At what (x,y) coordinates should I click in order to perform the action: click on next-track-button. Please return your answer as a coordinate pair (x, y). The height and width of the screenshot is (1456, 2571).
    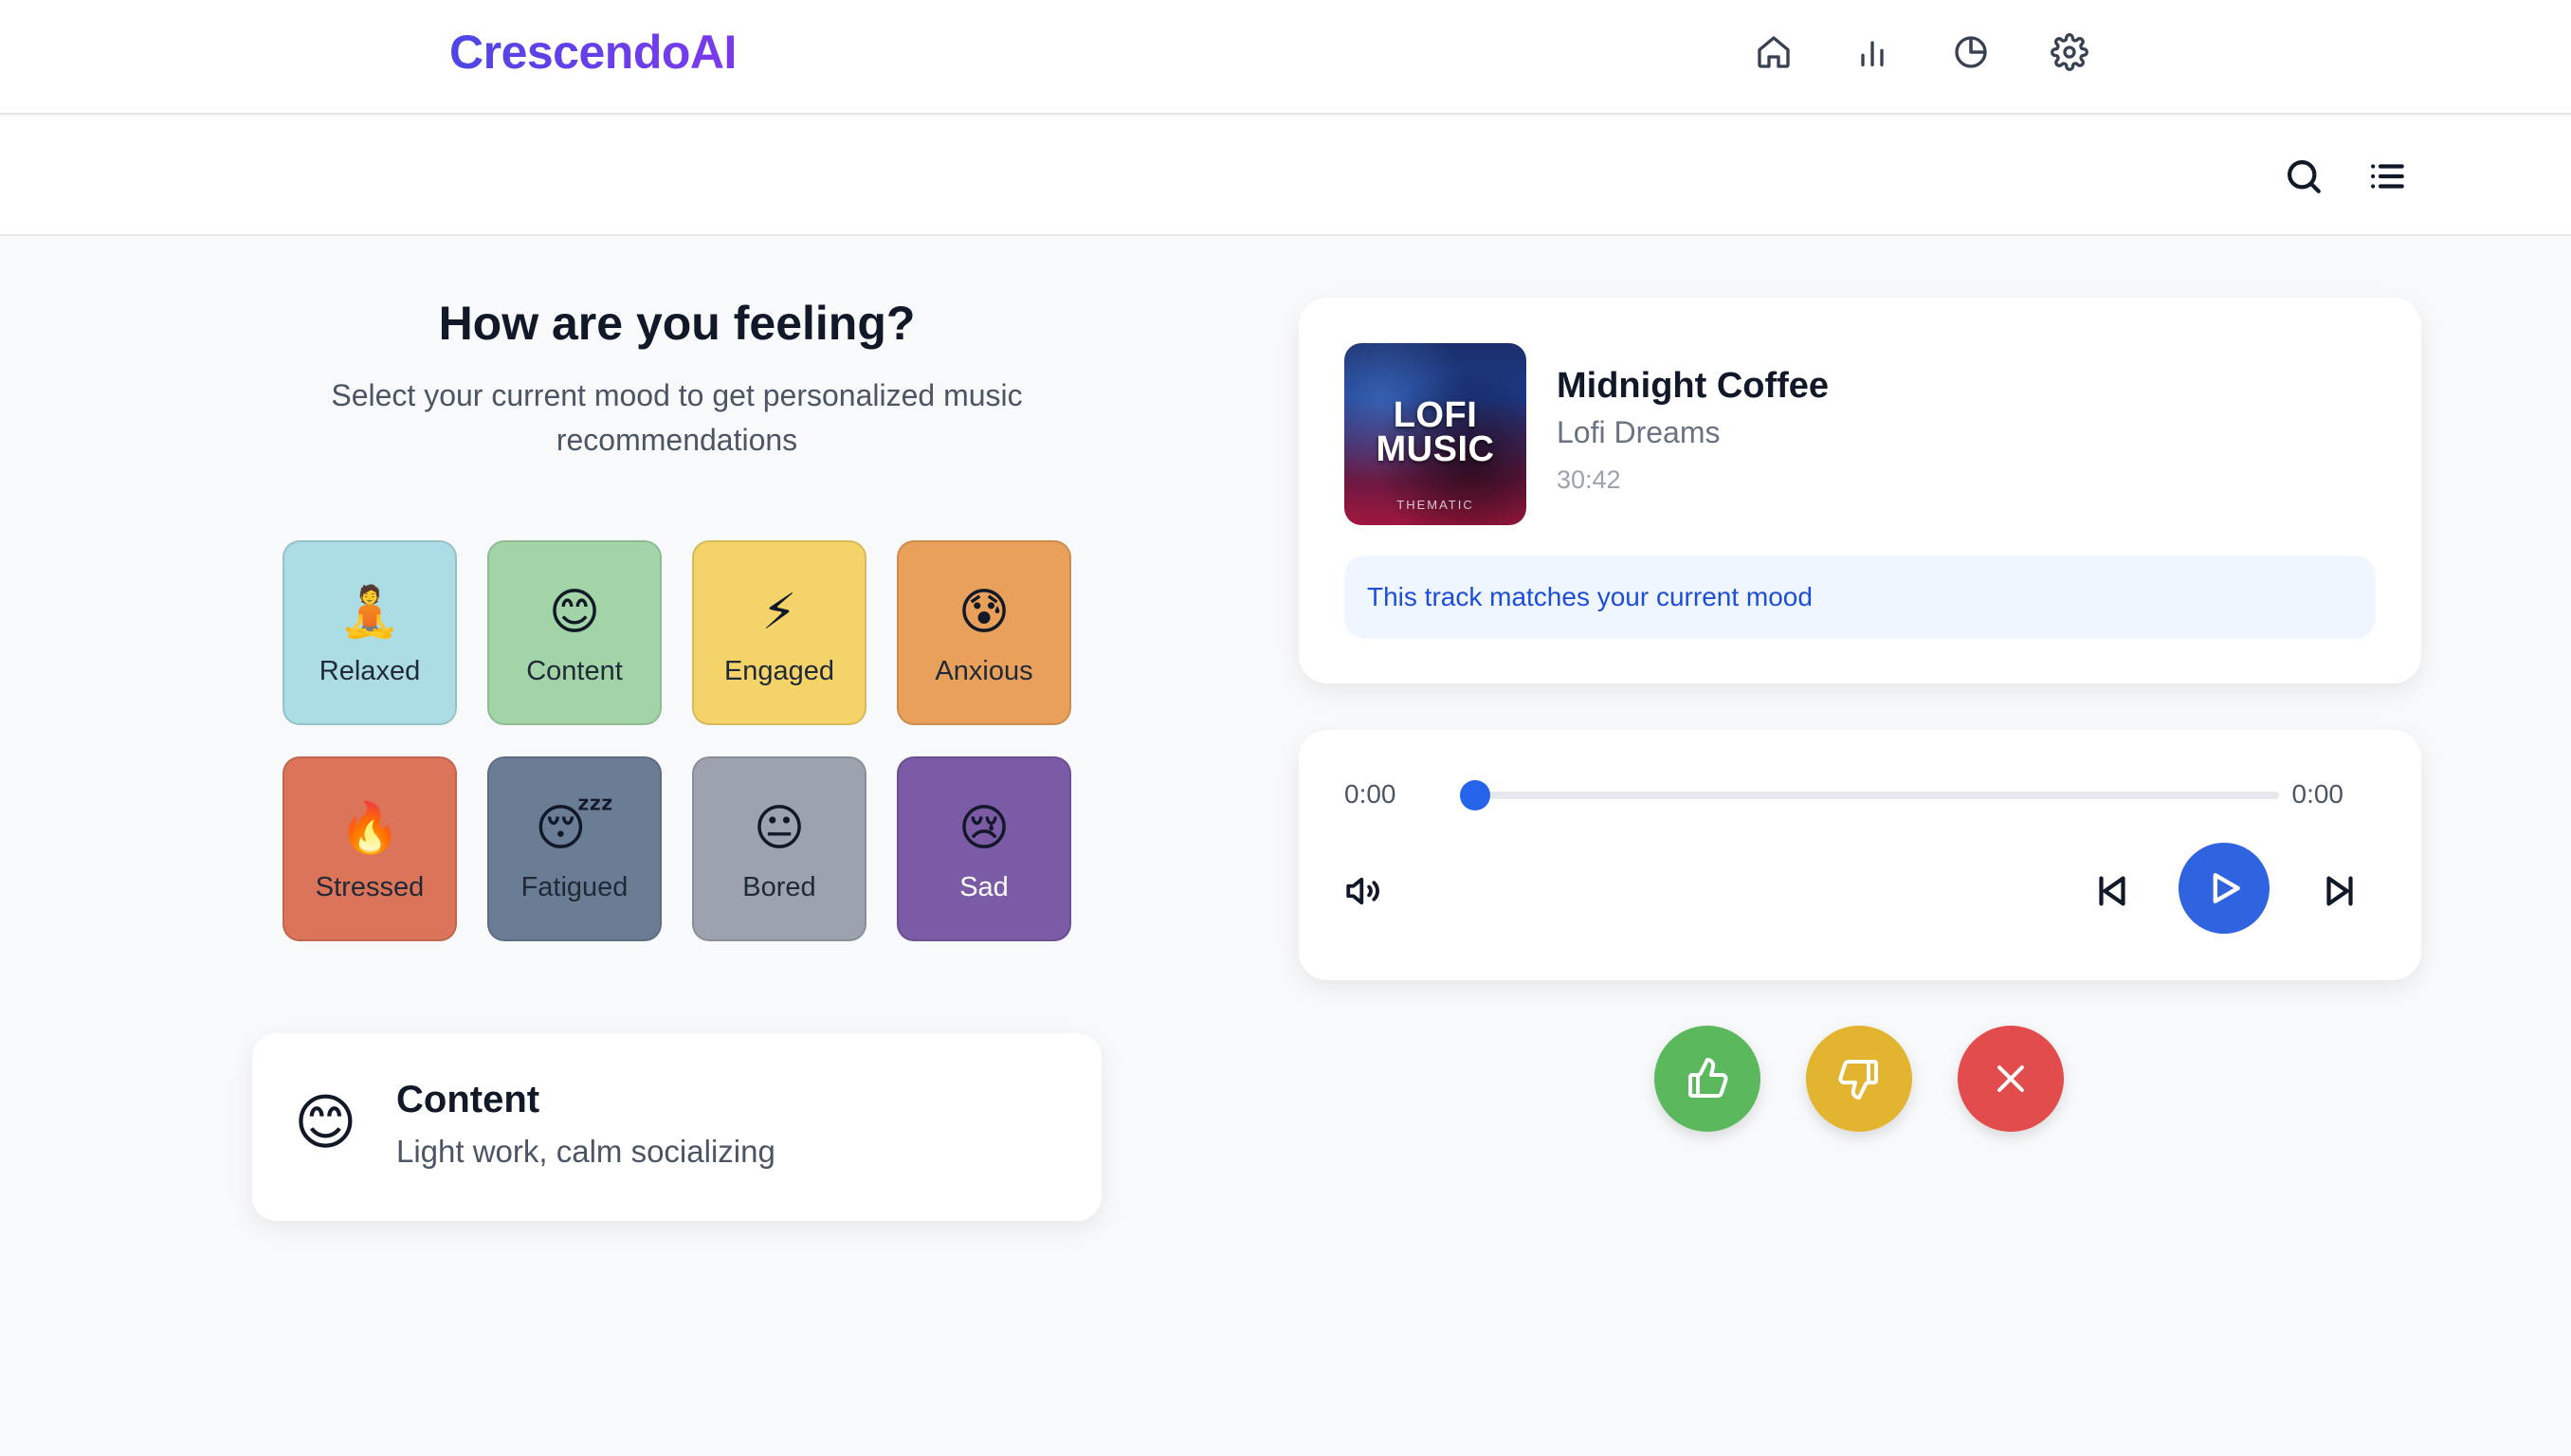
    Looking at the image, I should click on (2339, 891).